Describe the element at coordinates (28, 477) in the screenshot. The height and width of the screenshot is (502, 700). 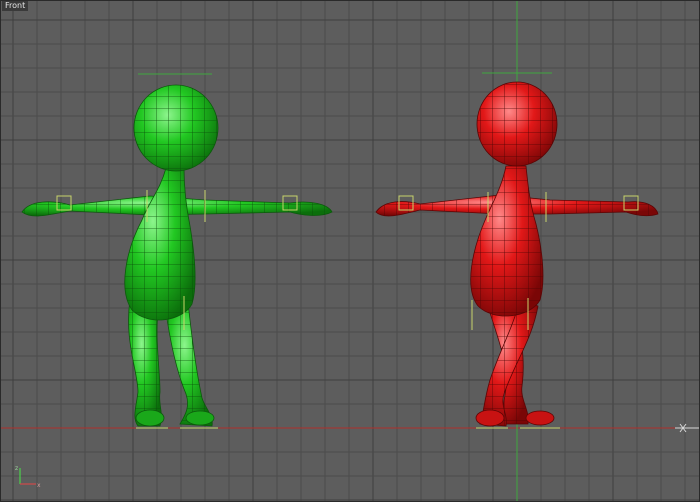
I see `axis-tripod-icon: z x` at that location.